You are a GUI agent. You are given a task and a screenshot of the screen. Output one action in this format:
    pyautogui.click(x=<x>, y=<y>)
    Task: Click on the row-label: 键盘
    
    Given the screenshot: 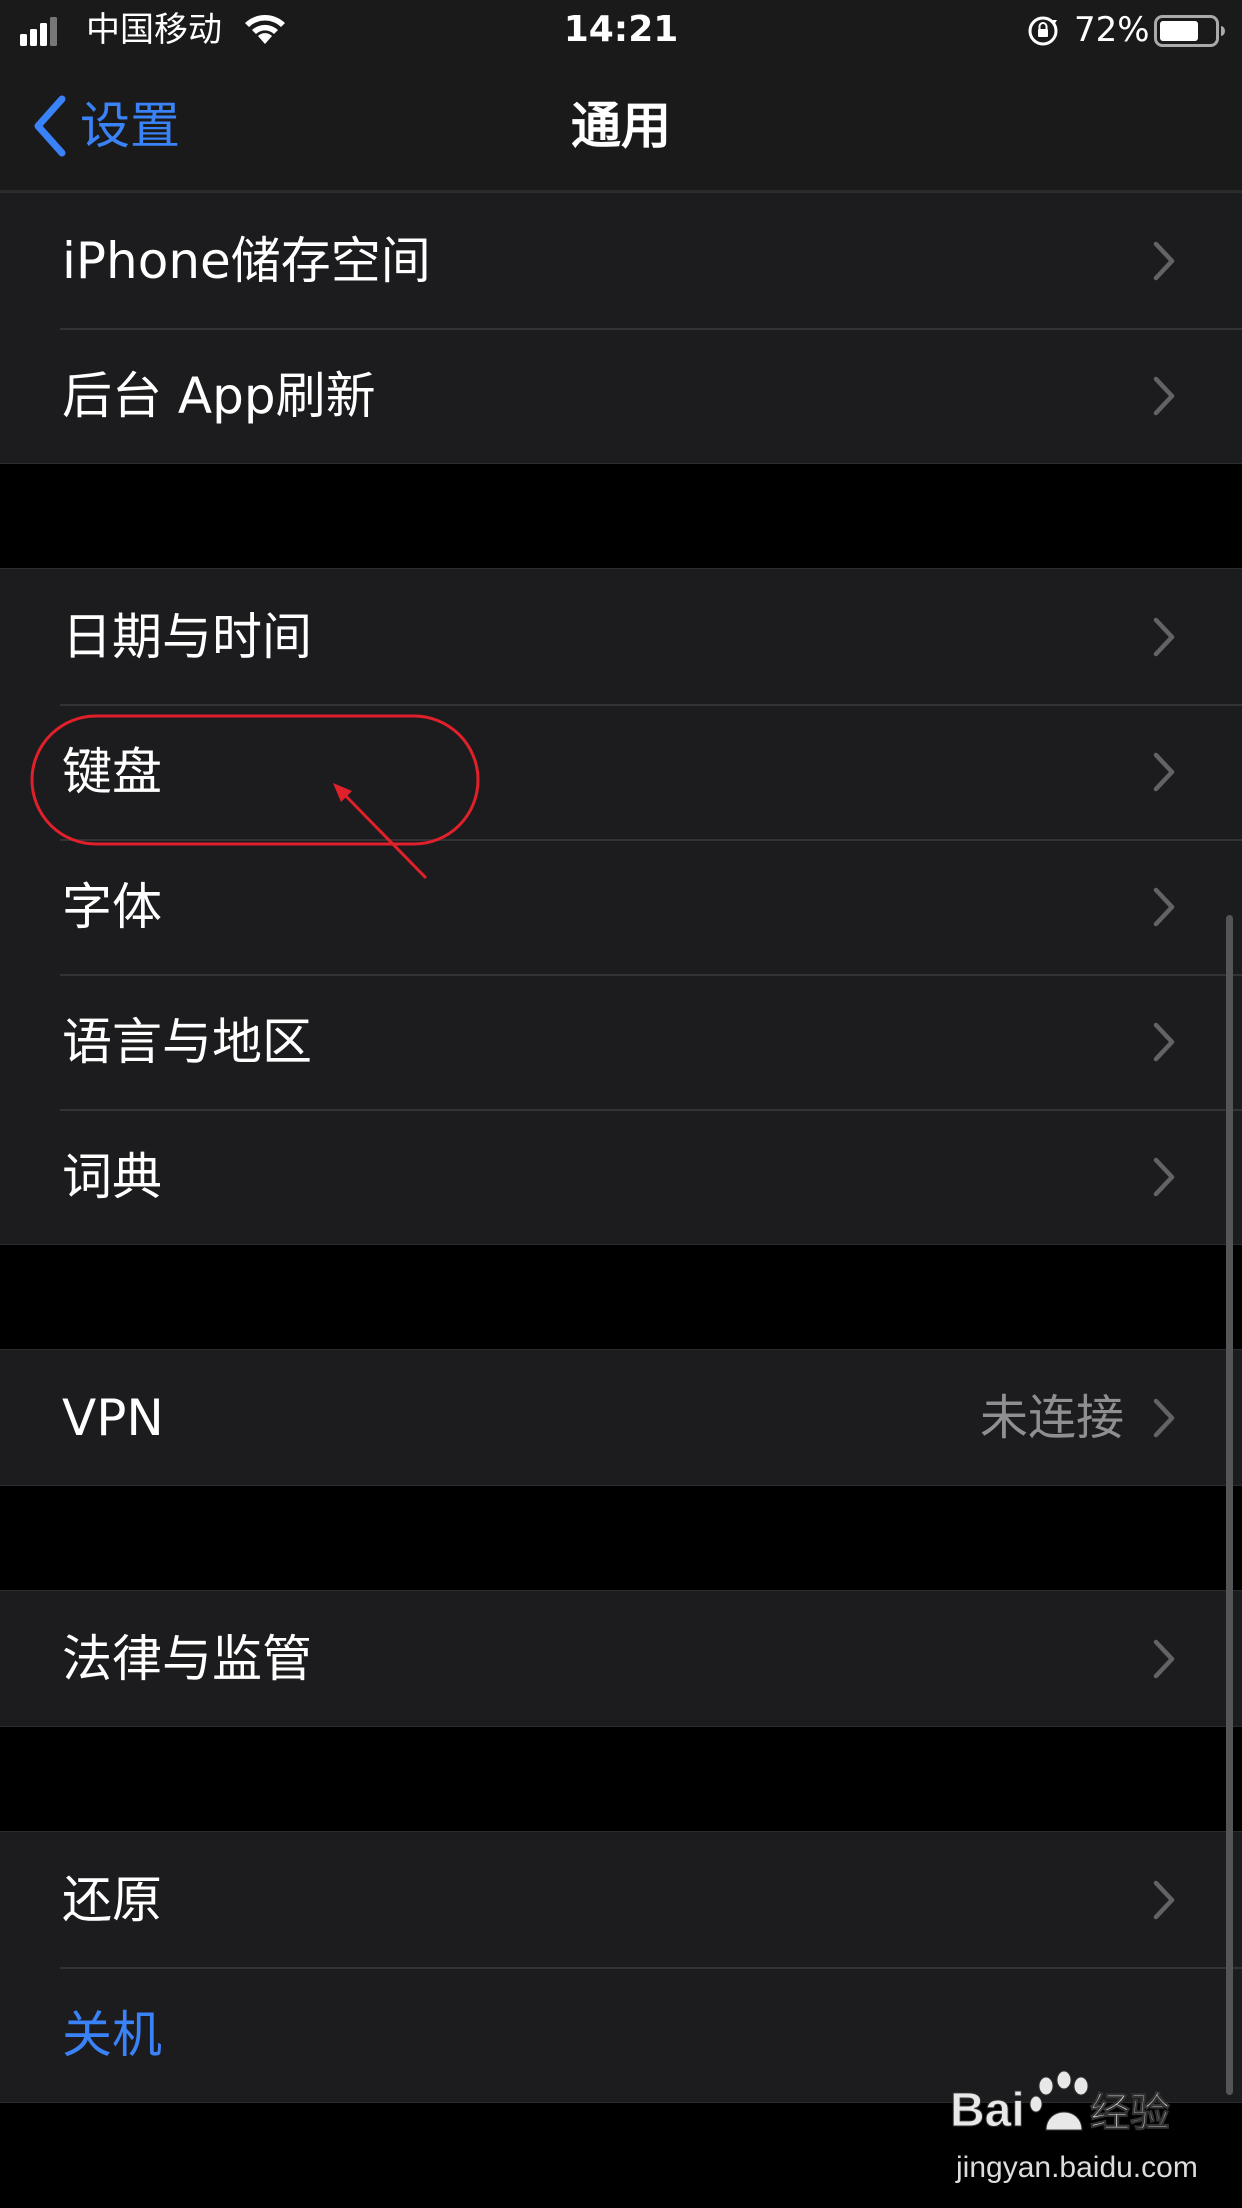 What is the action you would take?
    pyautogui.click(x=112, y=771)
    